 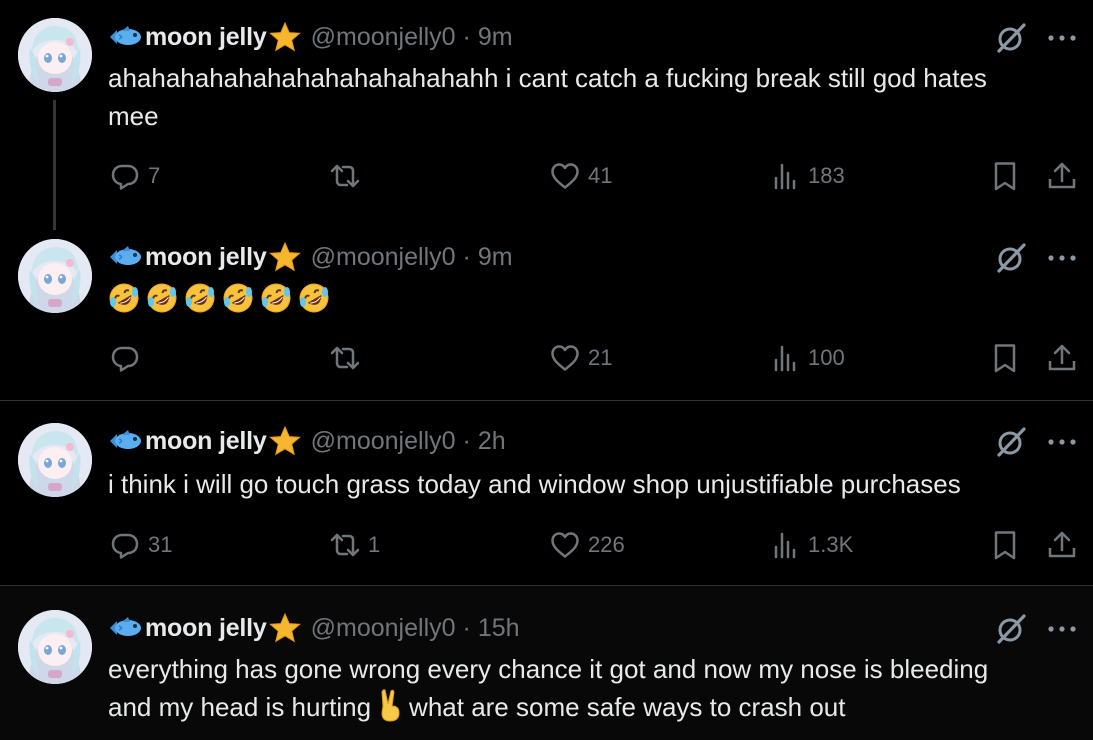 What do you see at coordinates (627, 707) in the screenshot?
I see `tweet-text-segment: what are some safe ways to crash out` at bounding box center [627, 707].